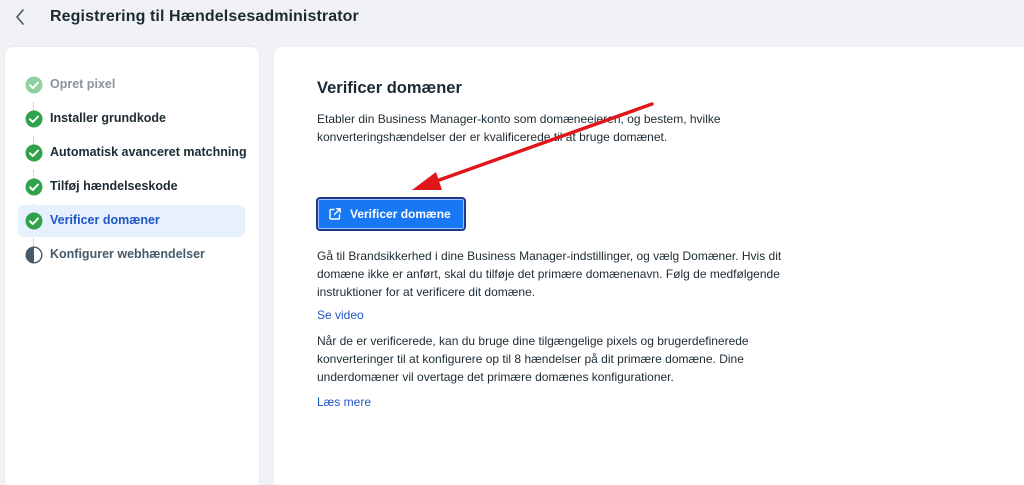  Describe the element at coordinates (148, 152) in the screenshot. I see `step-label: Automatisk avanceret matchning` at that location.